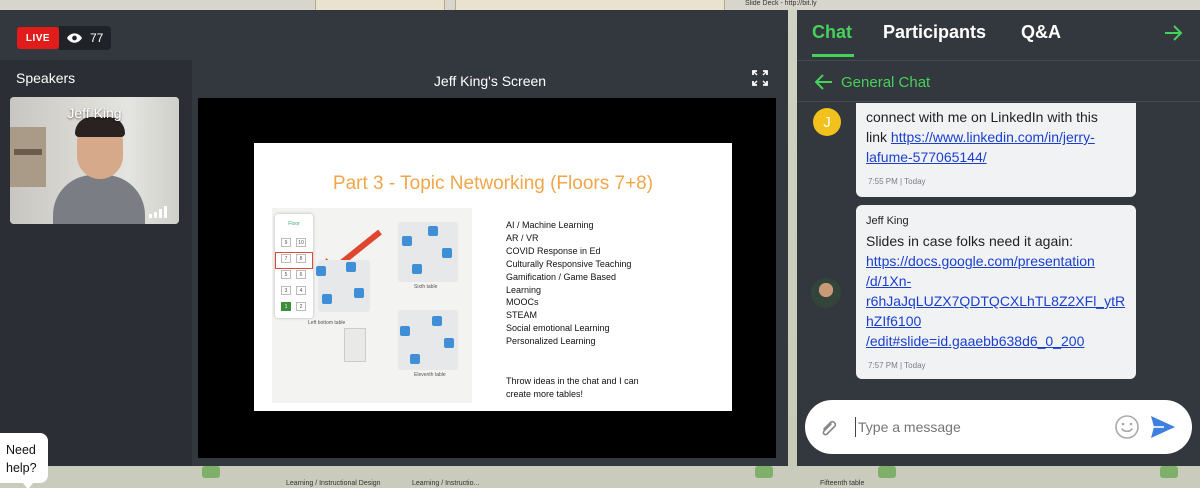  What do you see at coordinates (493, 183) in the screenshot?
I see `slide-title: Part 3 - Topic Networking (Floors 7+8)` at bounding box center [493, 183].